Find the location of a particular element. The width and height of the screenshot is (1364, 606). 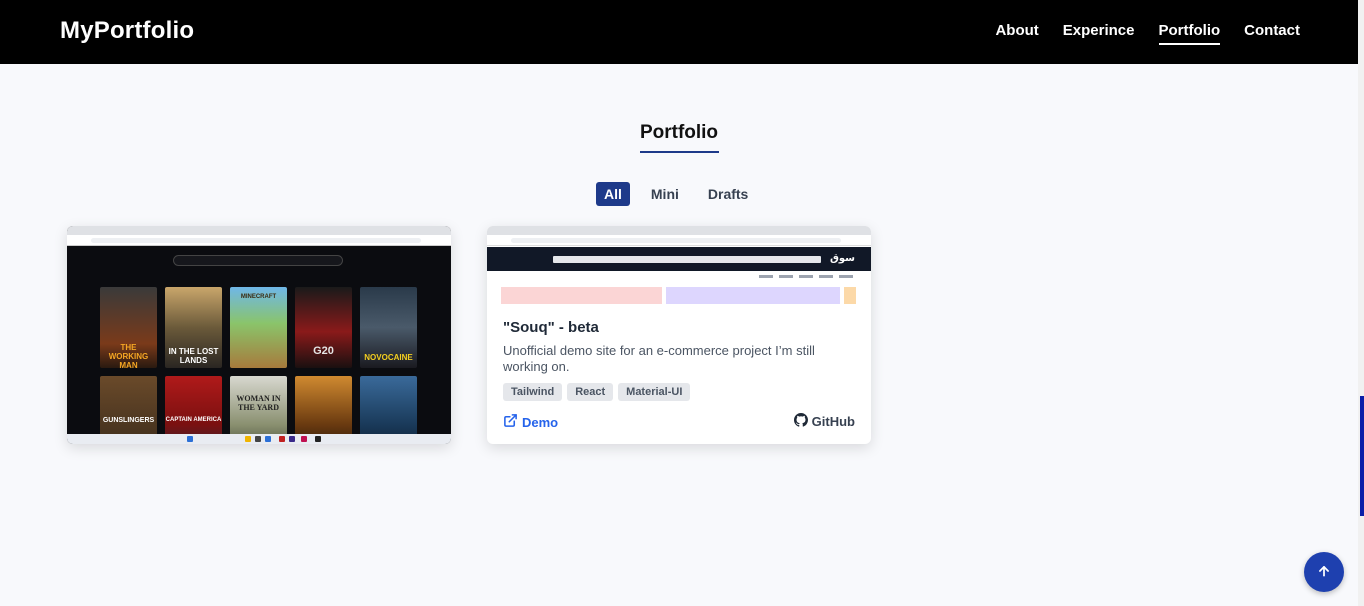

site-logo: MyPortfolio is located at coordinates (127, 31).